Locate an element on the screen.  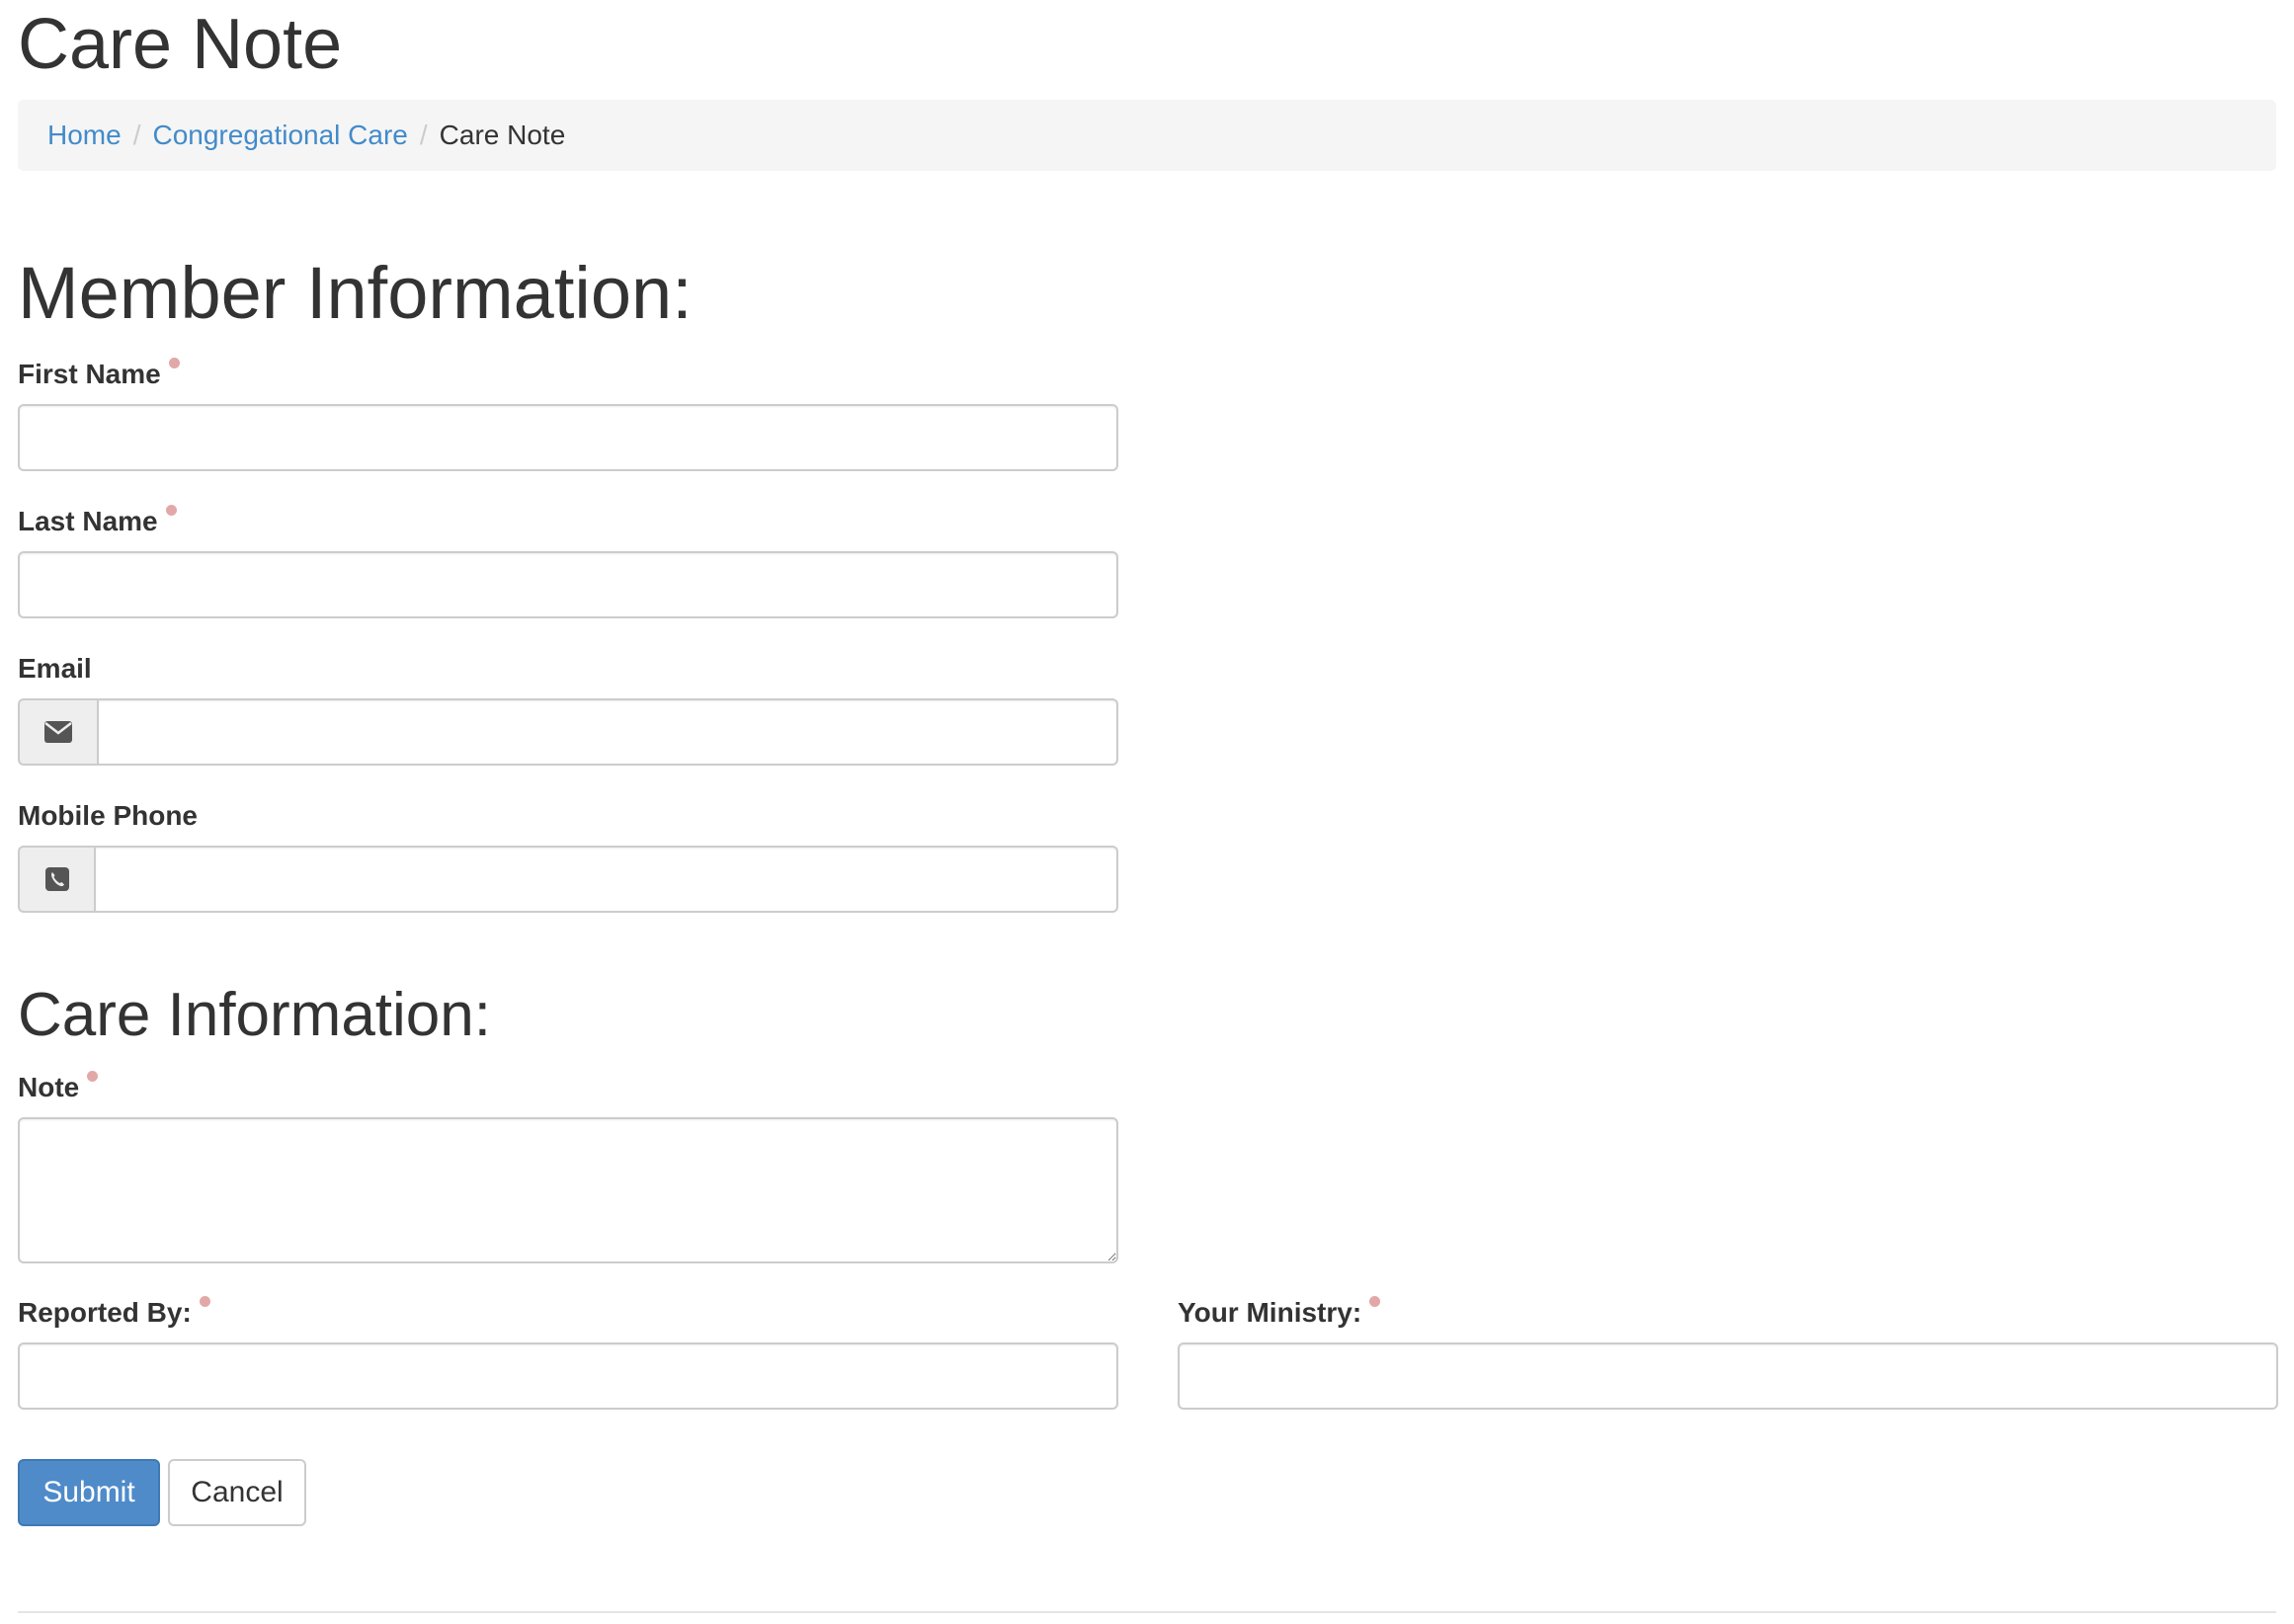
email-label-text: Email is located at coordinates (55, 668).